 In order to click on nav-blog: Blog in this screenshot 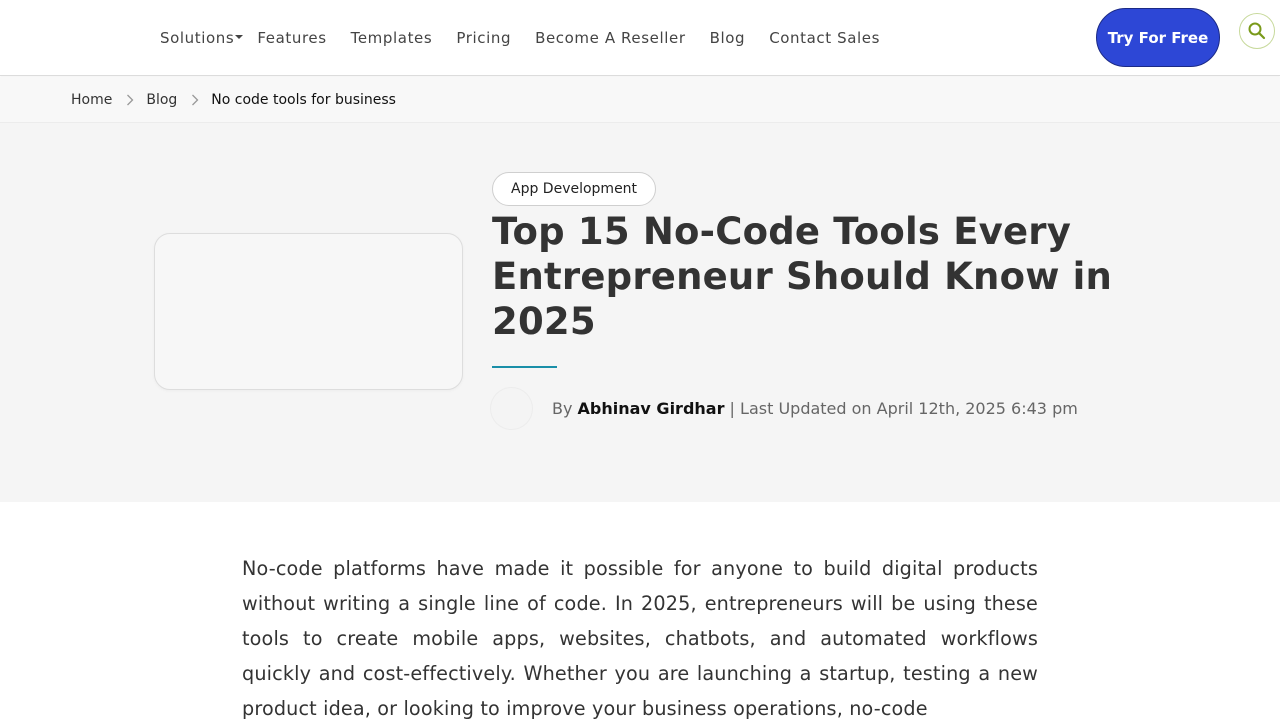, I will do `click(728, 38)`.